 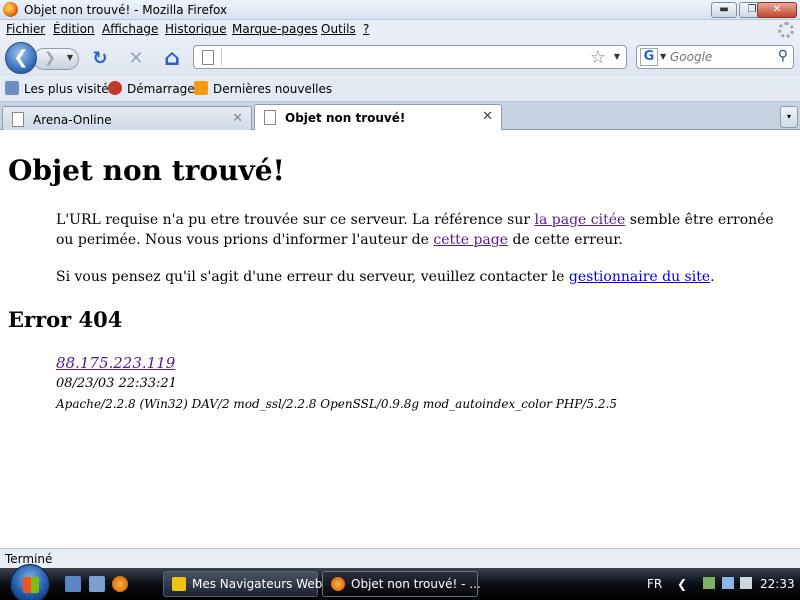 I want to click on menu-edition: Édition, so click(x=74, y=29).